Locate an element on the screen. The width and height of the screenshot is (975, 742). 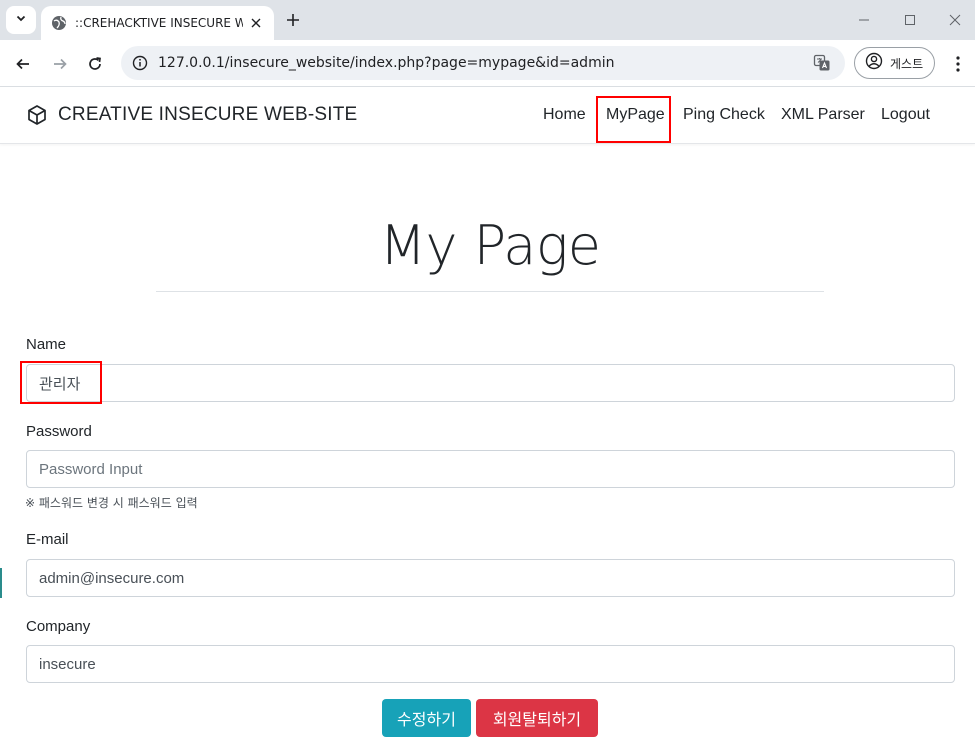
tab-title: ::CREHACKTIVE INSECURE WEB is located at coordinates (159, 23).